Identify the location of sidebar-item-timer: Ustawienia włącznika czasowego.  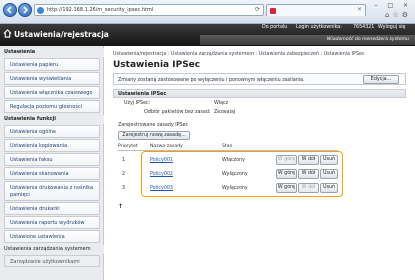
(52, 92).